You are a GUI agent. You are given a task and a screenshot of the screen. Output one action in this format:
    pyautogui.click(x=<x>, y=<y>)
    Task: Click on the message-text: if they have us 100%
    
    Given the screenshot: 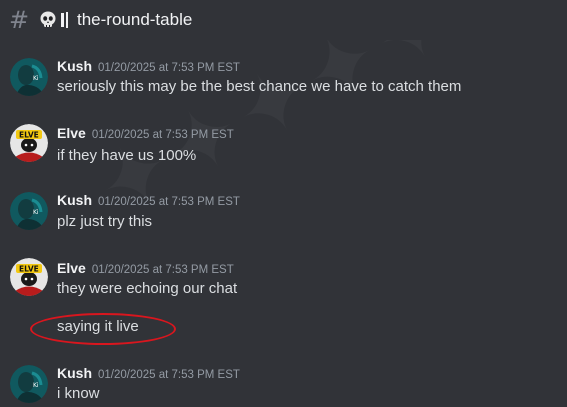 What is the action you would take?
    pyautogui.click(x=127, y=155)
    